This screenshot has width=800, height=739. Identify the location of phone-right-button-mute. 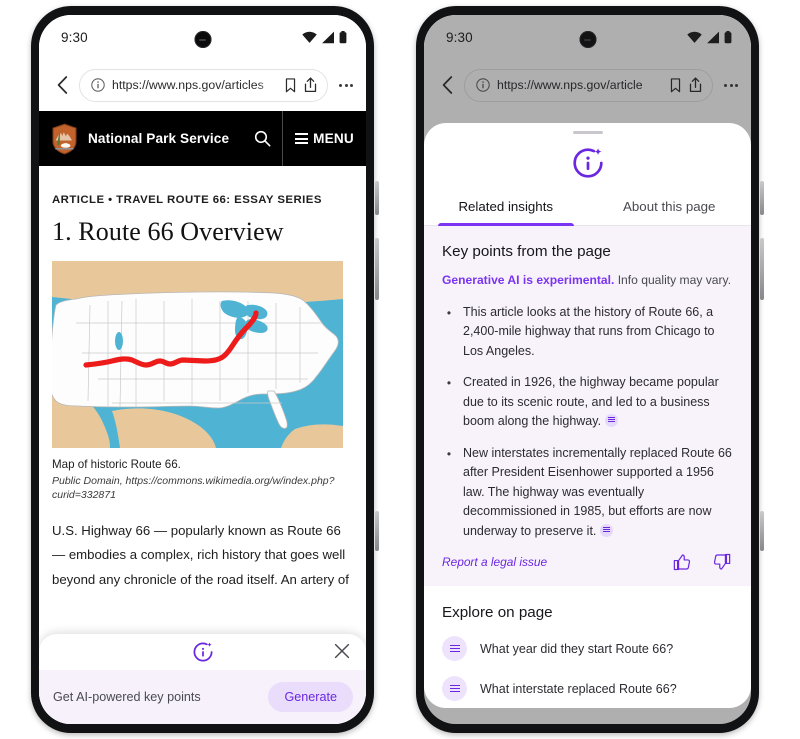
(762, 198).